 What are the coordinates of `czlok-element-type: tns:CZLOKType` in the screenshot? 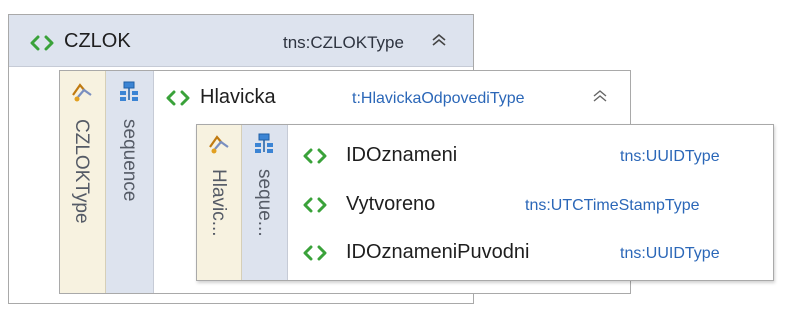 It's located at (343, 42).